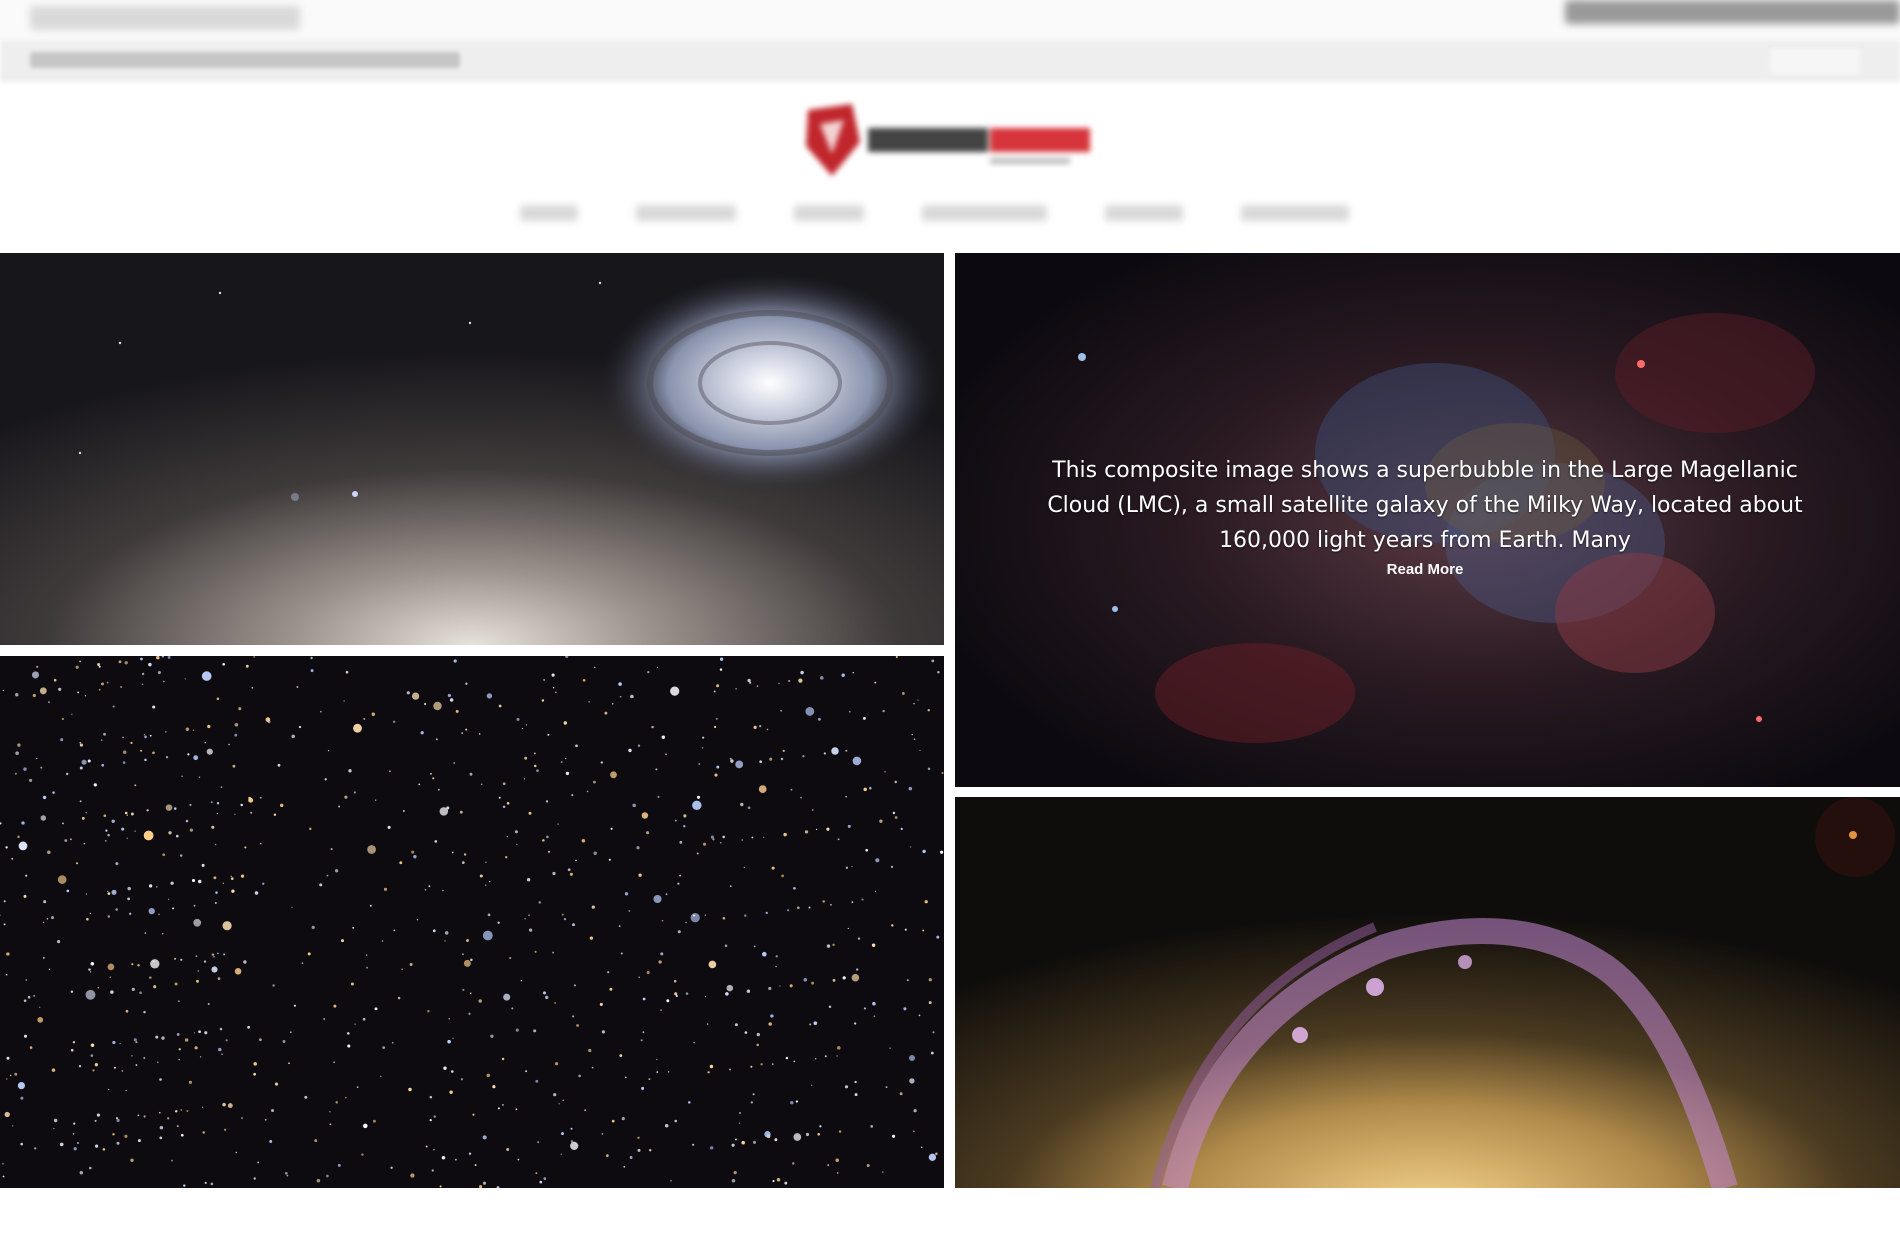 This screenshot has width=1900, height=1234. What do you see at coordinates (950, 61) in the screenshot?
I see `blurred-search-bar` at bounding box center [950, 61].